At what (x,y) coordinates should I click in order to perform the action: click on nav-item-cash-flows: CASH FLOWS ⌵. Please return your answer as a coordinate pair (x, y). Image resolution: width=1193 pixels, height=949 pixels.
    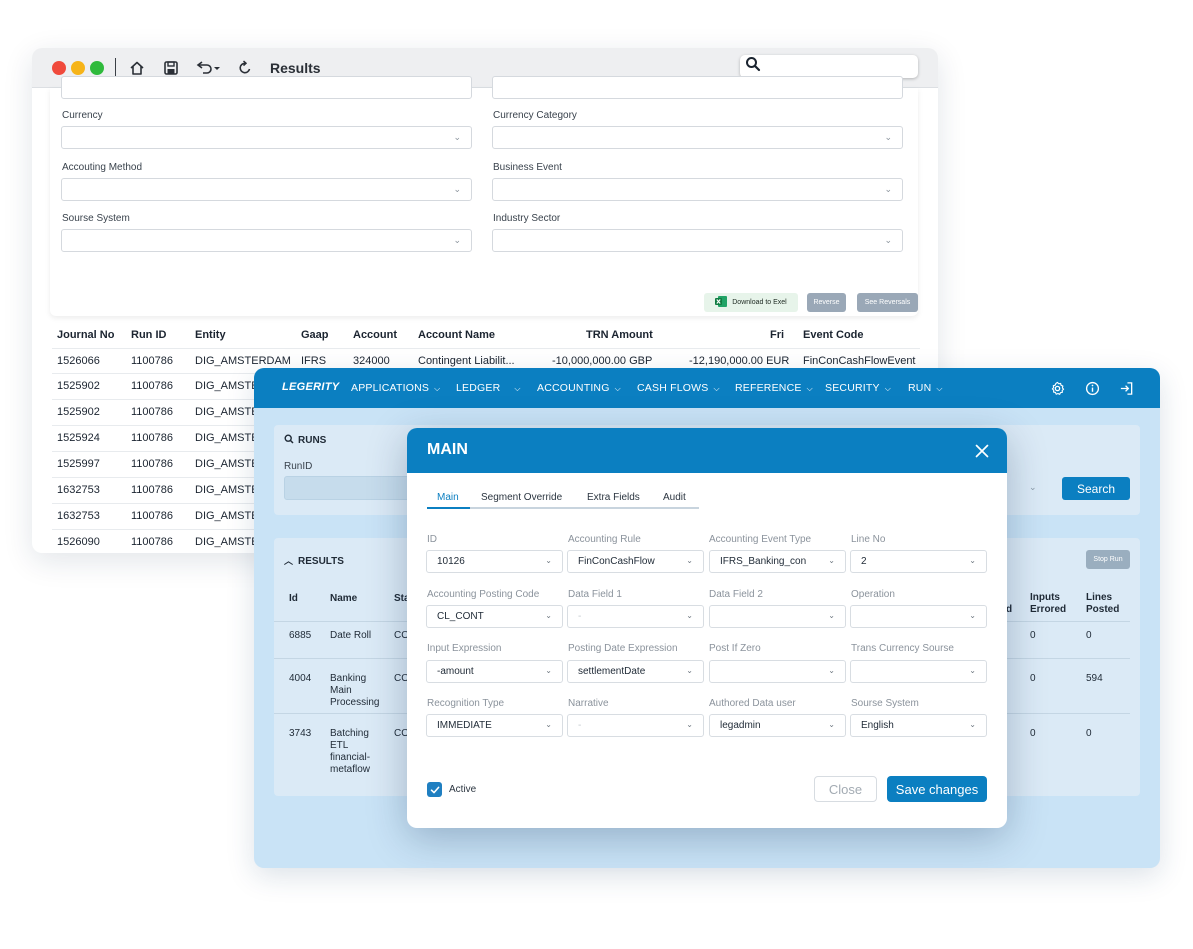
    Looking at the image, I should click on (678, 388).